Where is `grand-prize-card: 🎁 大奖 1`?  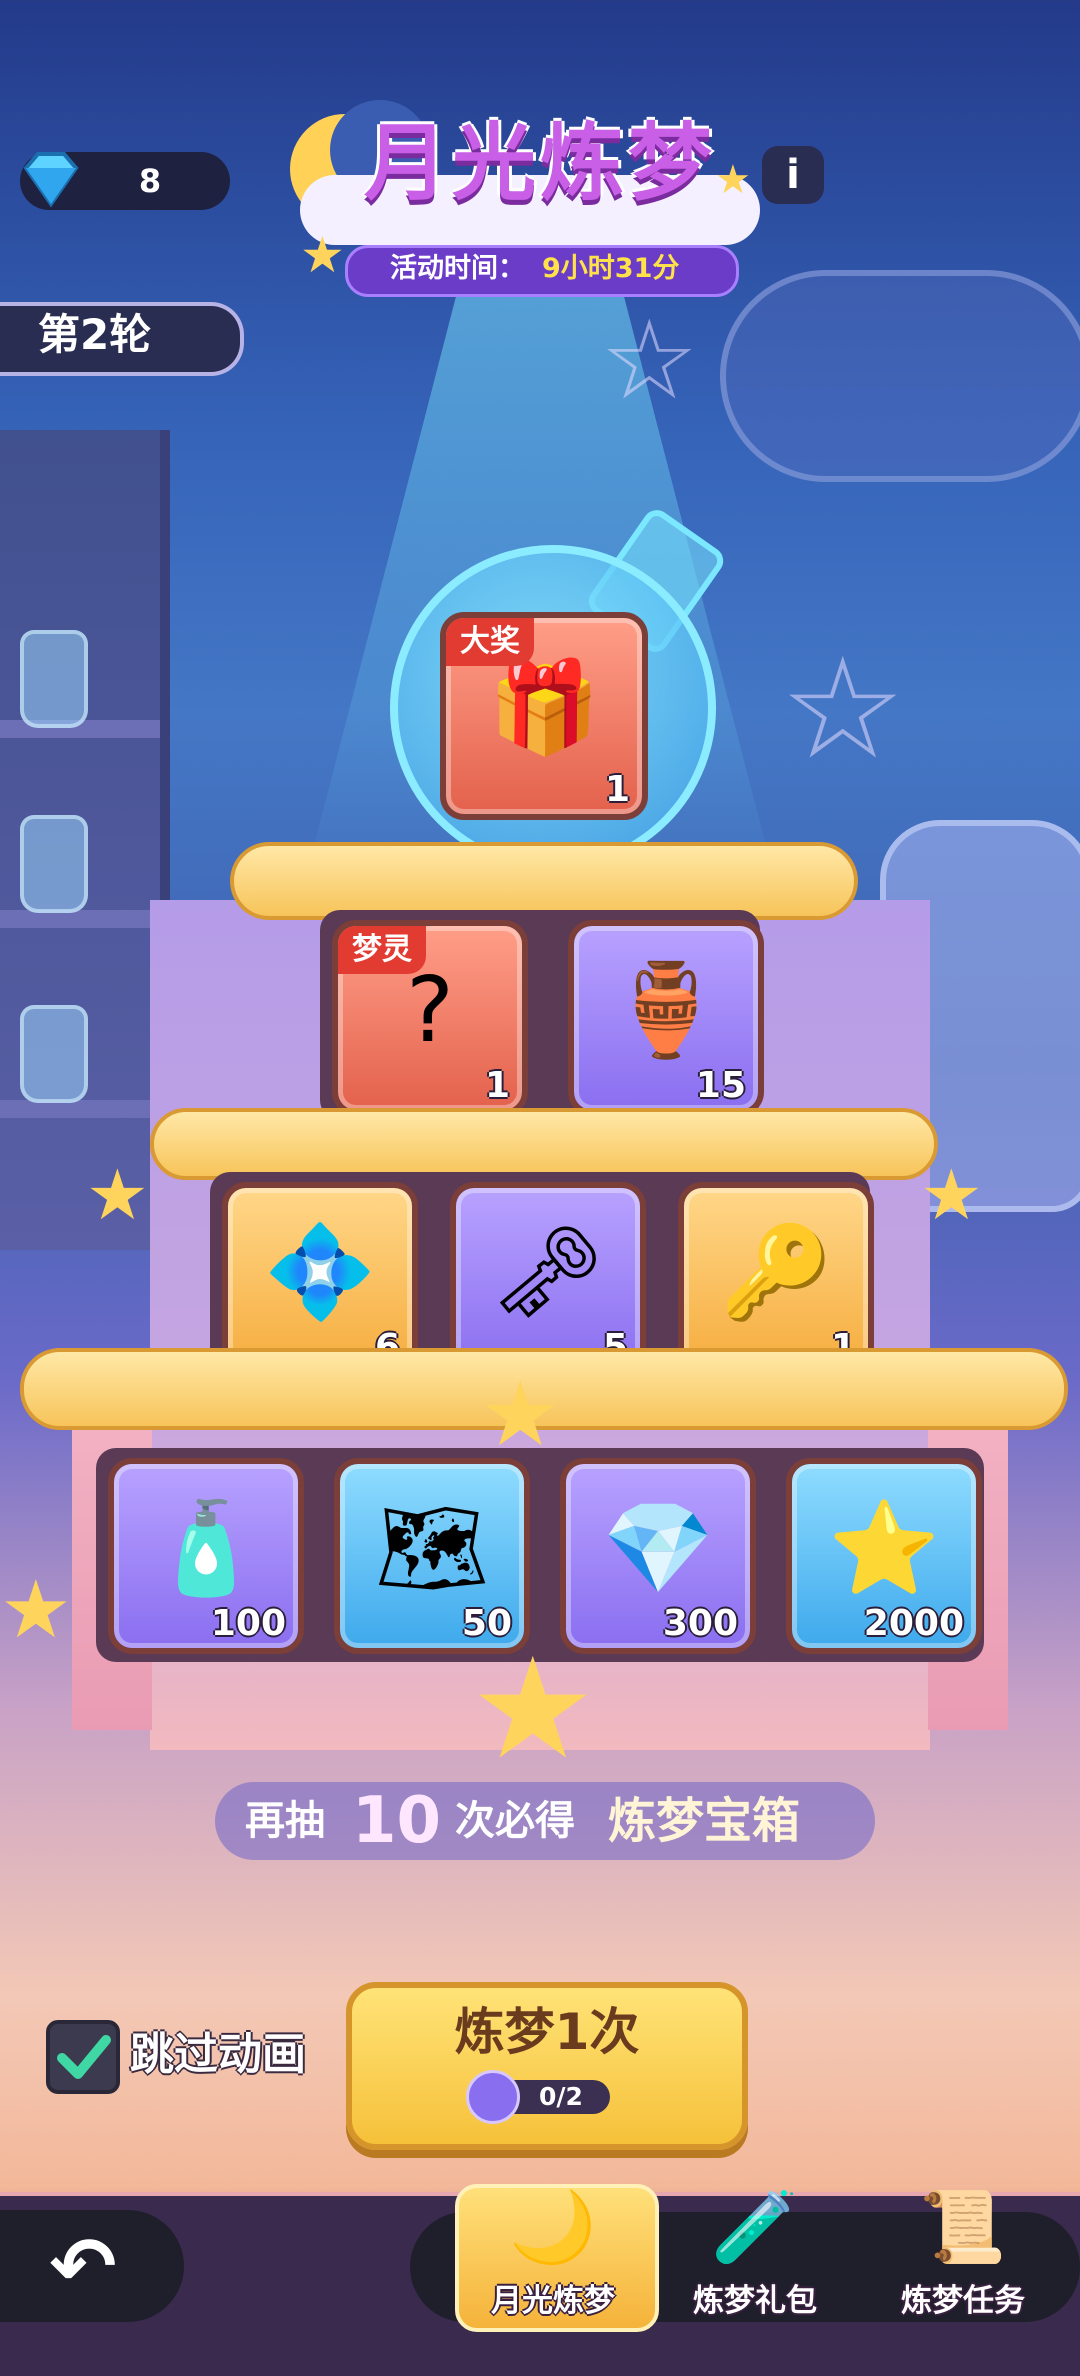
grand-prize-card: 🎁 大奖 1 is located at coordinates (544, 716).